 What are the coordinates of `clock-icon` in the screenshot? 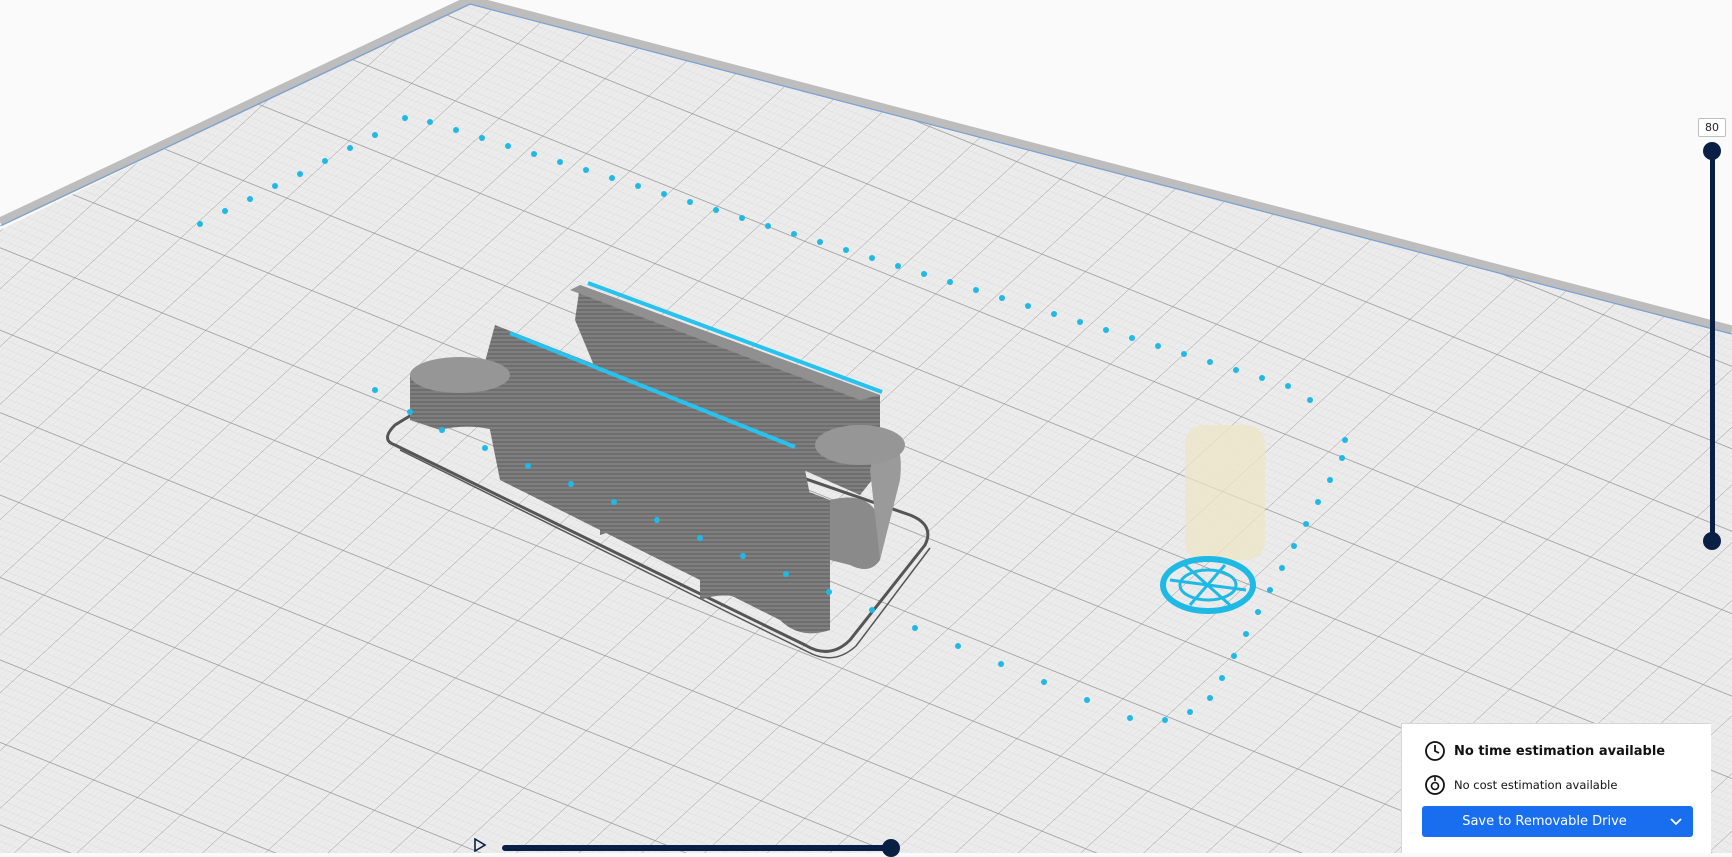 It's located at (1435, 751).